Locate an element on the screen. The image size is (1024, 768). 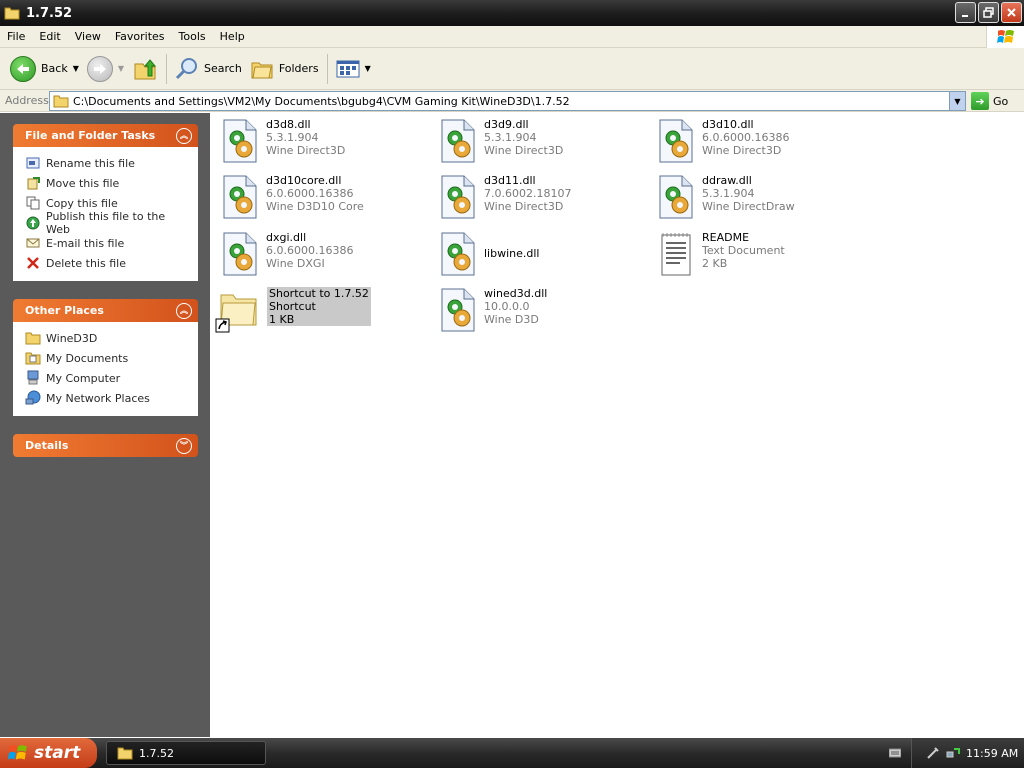
taskbar-window-button: 1.7.52 is located at coordinates (186, 753).